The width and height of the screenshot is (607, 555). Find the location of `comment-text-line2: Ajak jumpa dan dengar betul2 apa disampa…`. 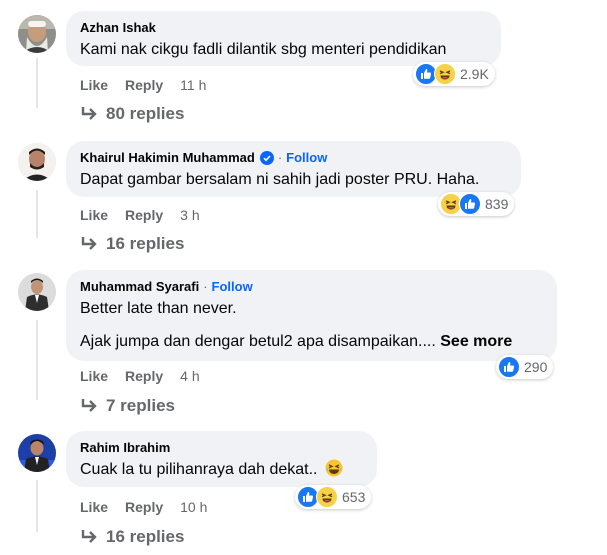

comment-text-line2: Ajak jumpa dan dengar betul2 apa disampa… is located at coordinates (258, 341).